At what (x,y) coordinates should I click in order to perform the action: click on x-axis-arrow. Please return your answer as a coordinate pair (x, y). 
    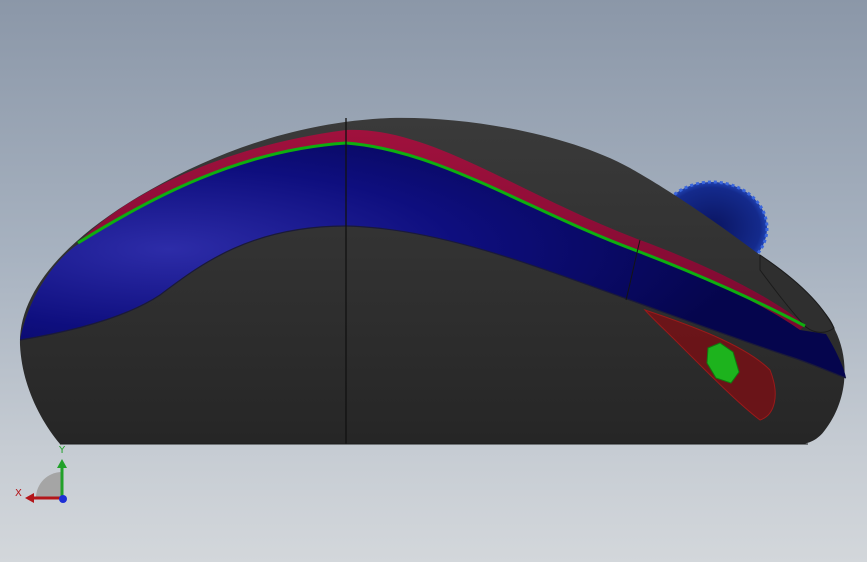
    Looking at the image, I should click on (29, 498).